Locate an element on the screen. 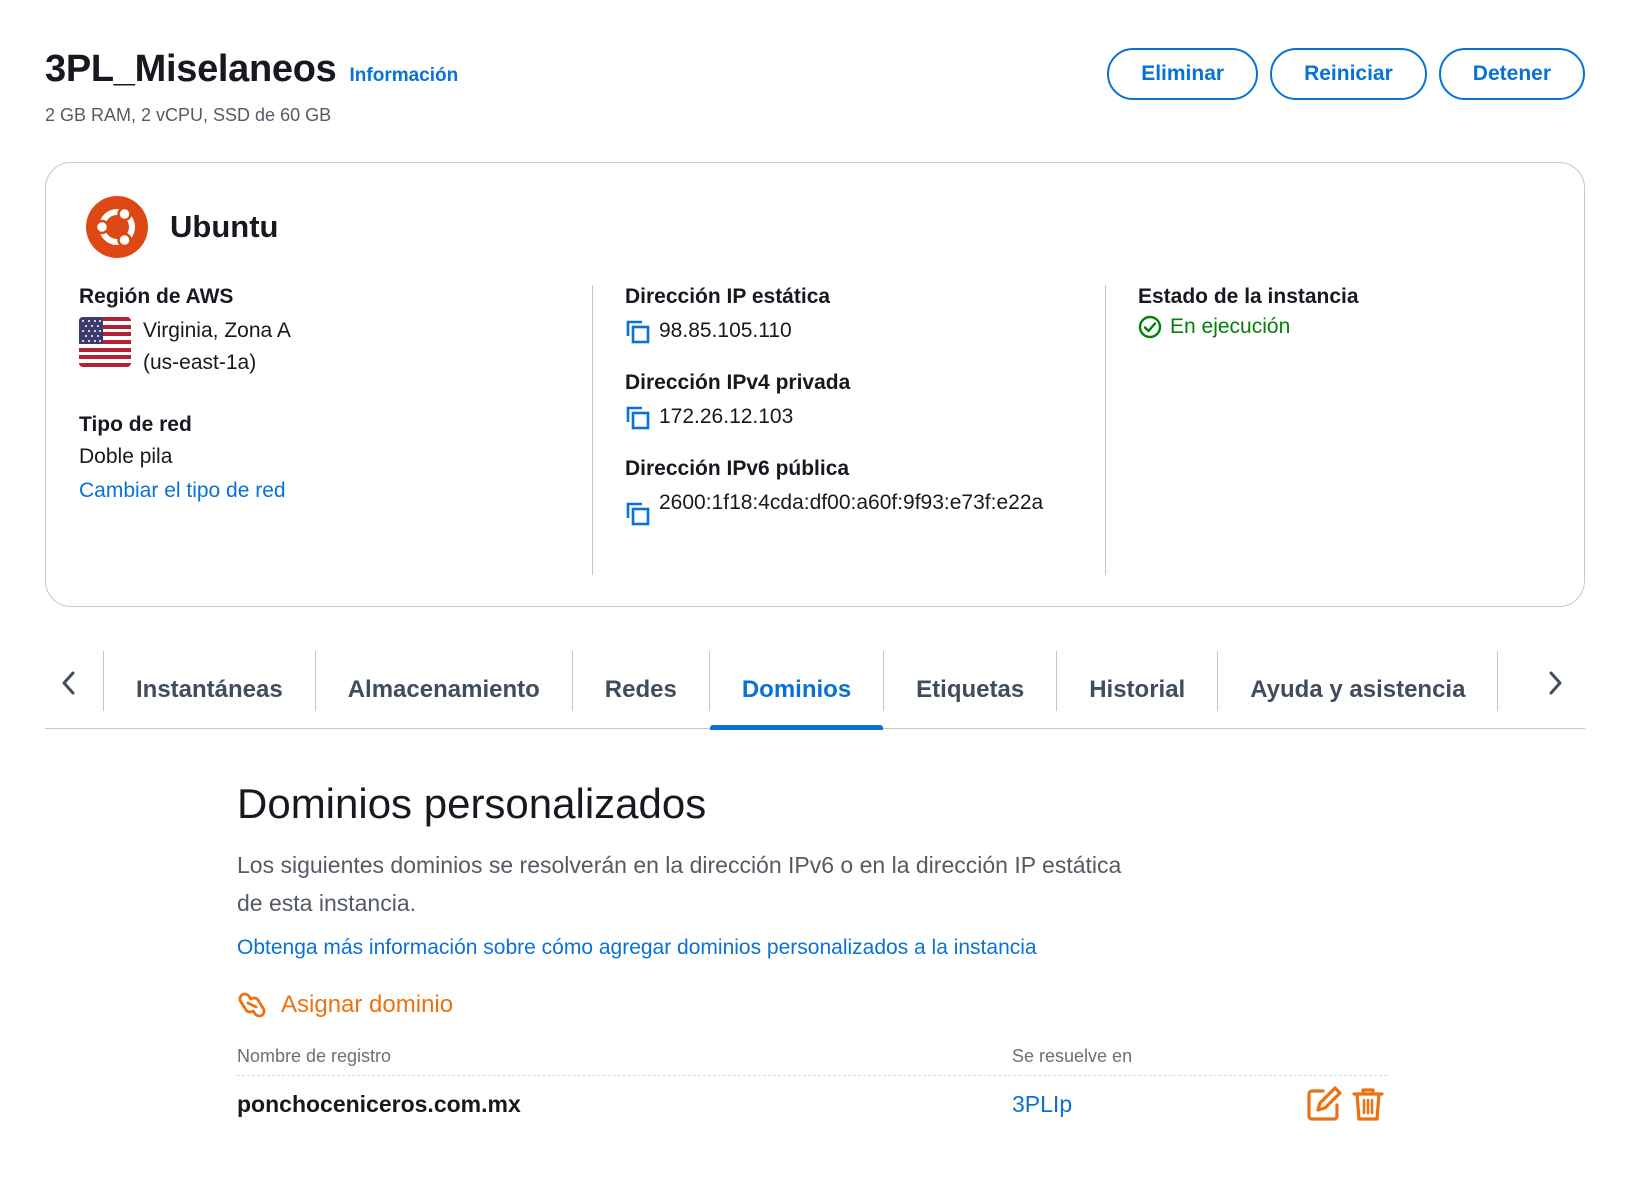 The width and height of the screenshot is (1629, 1204). check-circle-icon is located at coordinates (1150, 327).